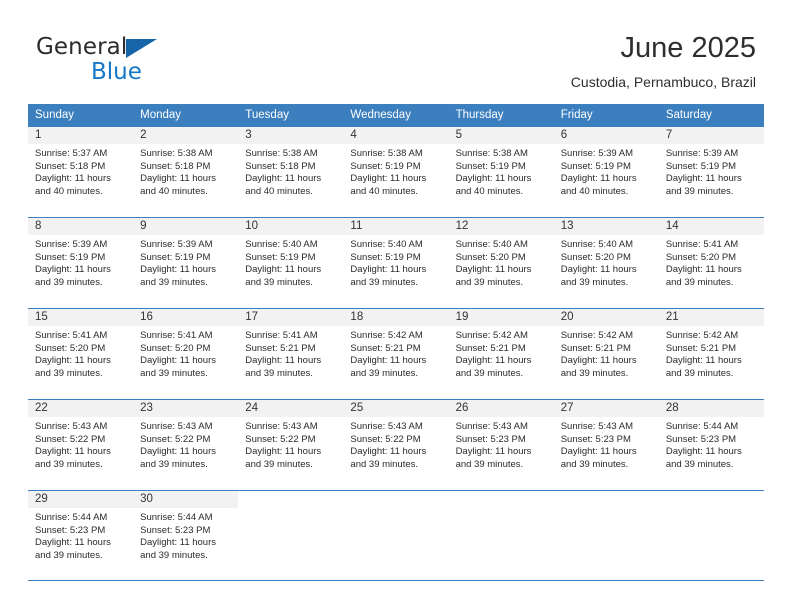 The image size is (792, 612). What do you see at coordinates (81, 499) in the screenshot?
I see `day-number: 29` at bounding box center [81, 499].